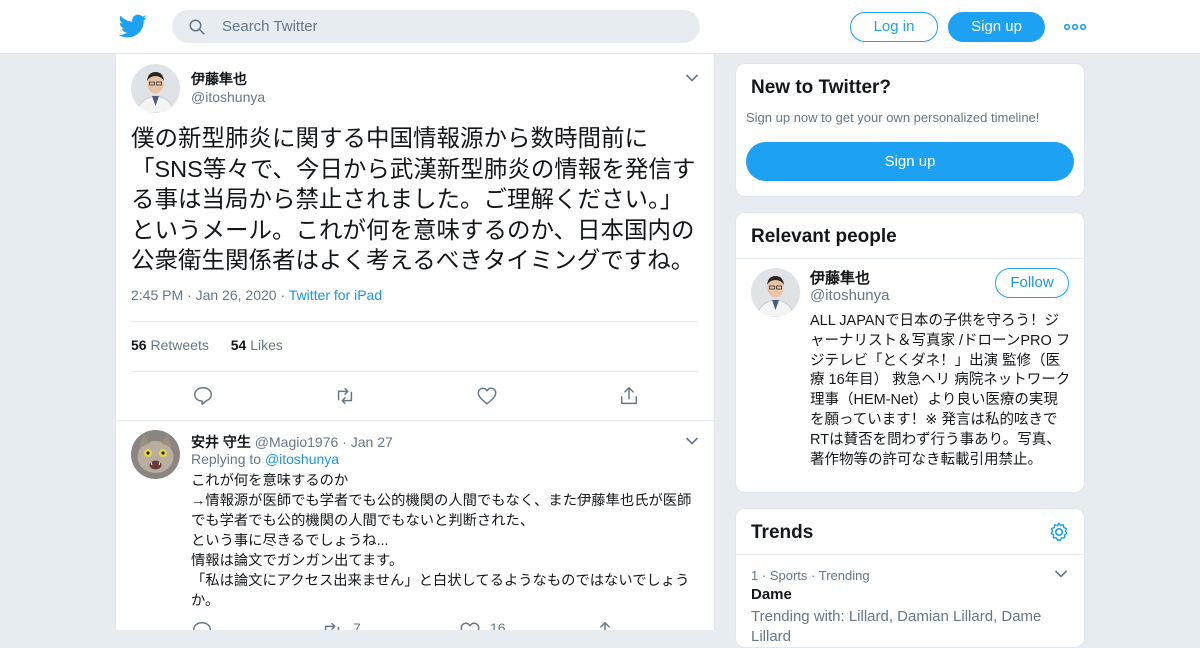  What do you see at coordinates (788, 575) in the screenshot?
I see `trend-category: Sports` at bounding box center [788, 575].